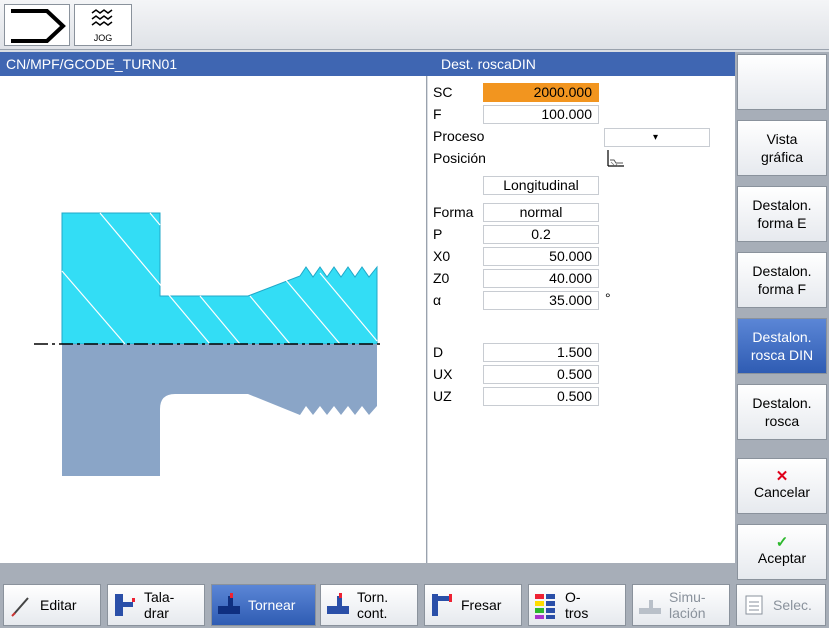 This screenshot has height=628, width=829. Describe the element at coordinates (541, 185) in the screenshot. I see `direction-select: Longitudinal` at that location.